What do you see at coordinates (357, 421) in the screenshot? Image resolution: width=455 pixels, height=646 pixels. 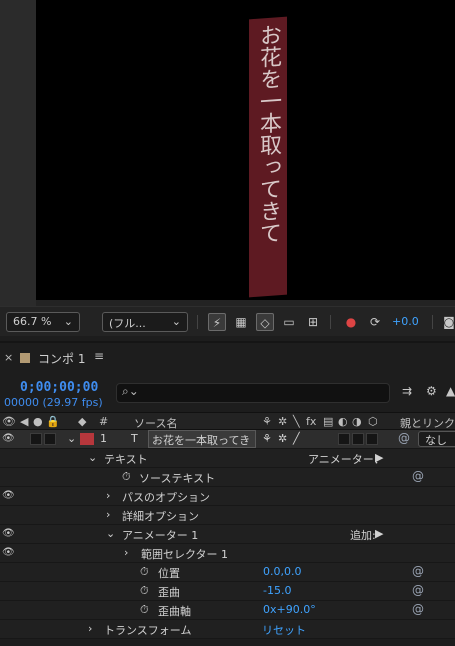 I see `adjustment-layer-icon: ◑` at bounding box center [357, 421].